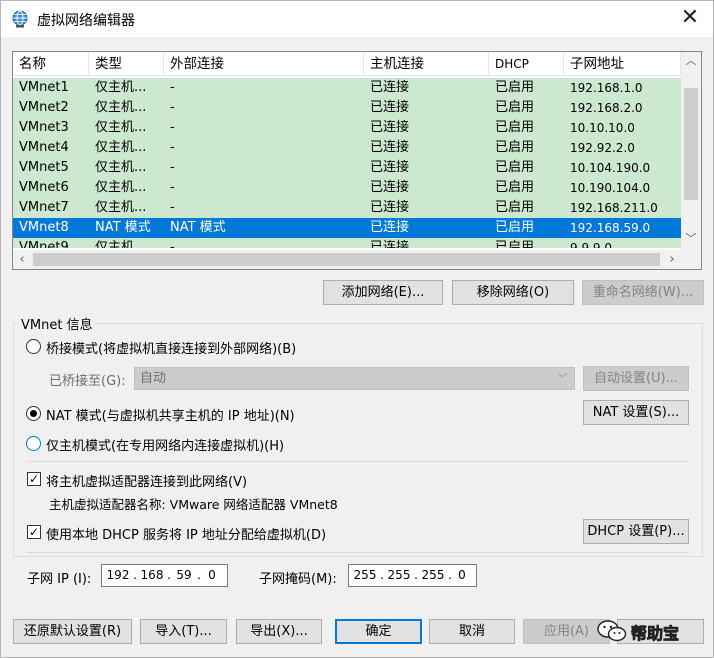 The width and height of the screenshot is (714, 658). I want to click on remove-network-button: 移除网络(O), so click(513, 292).